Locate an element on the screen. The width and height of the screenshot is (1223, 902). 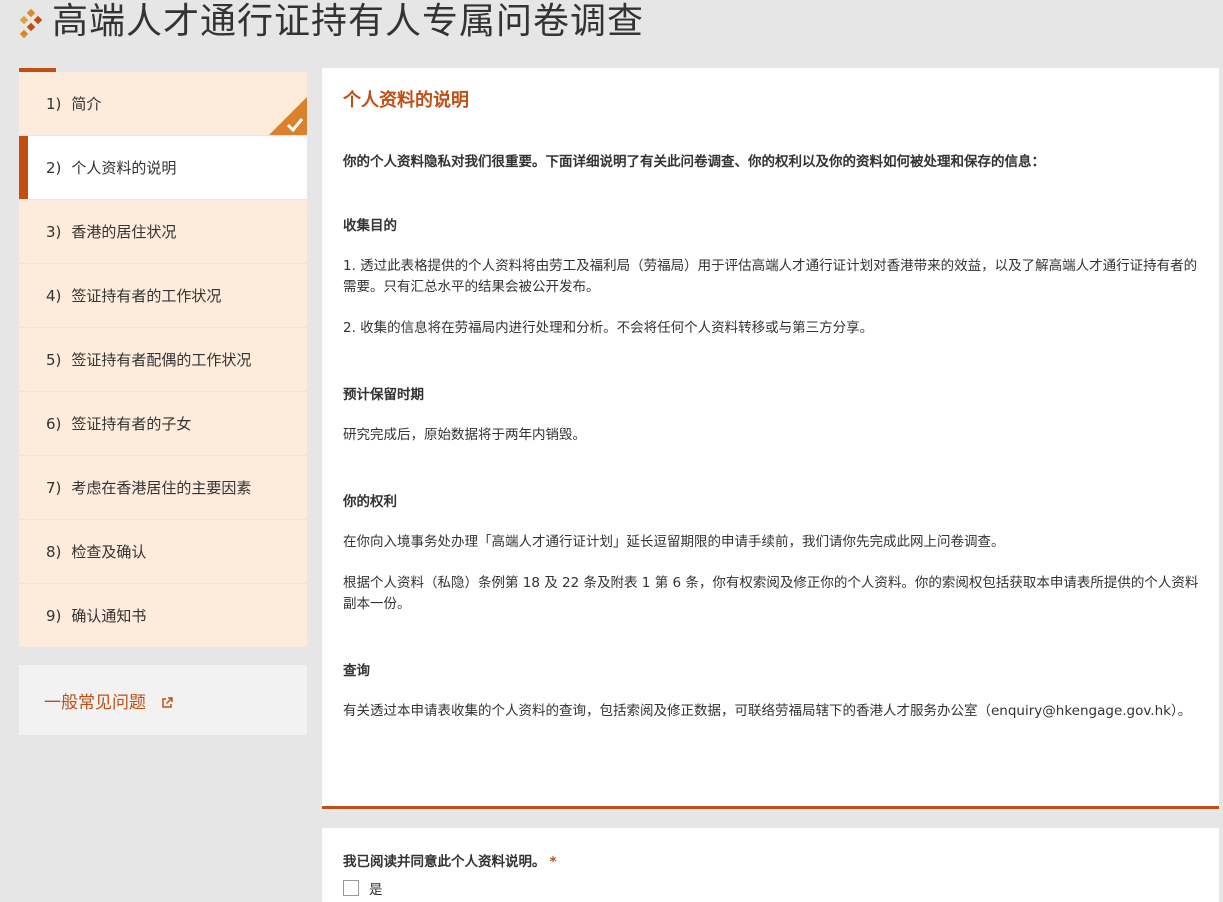
step-label: 简介 is located at coordinates (86, 104).